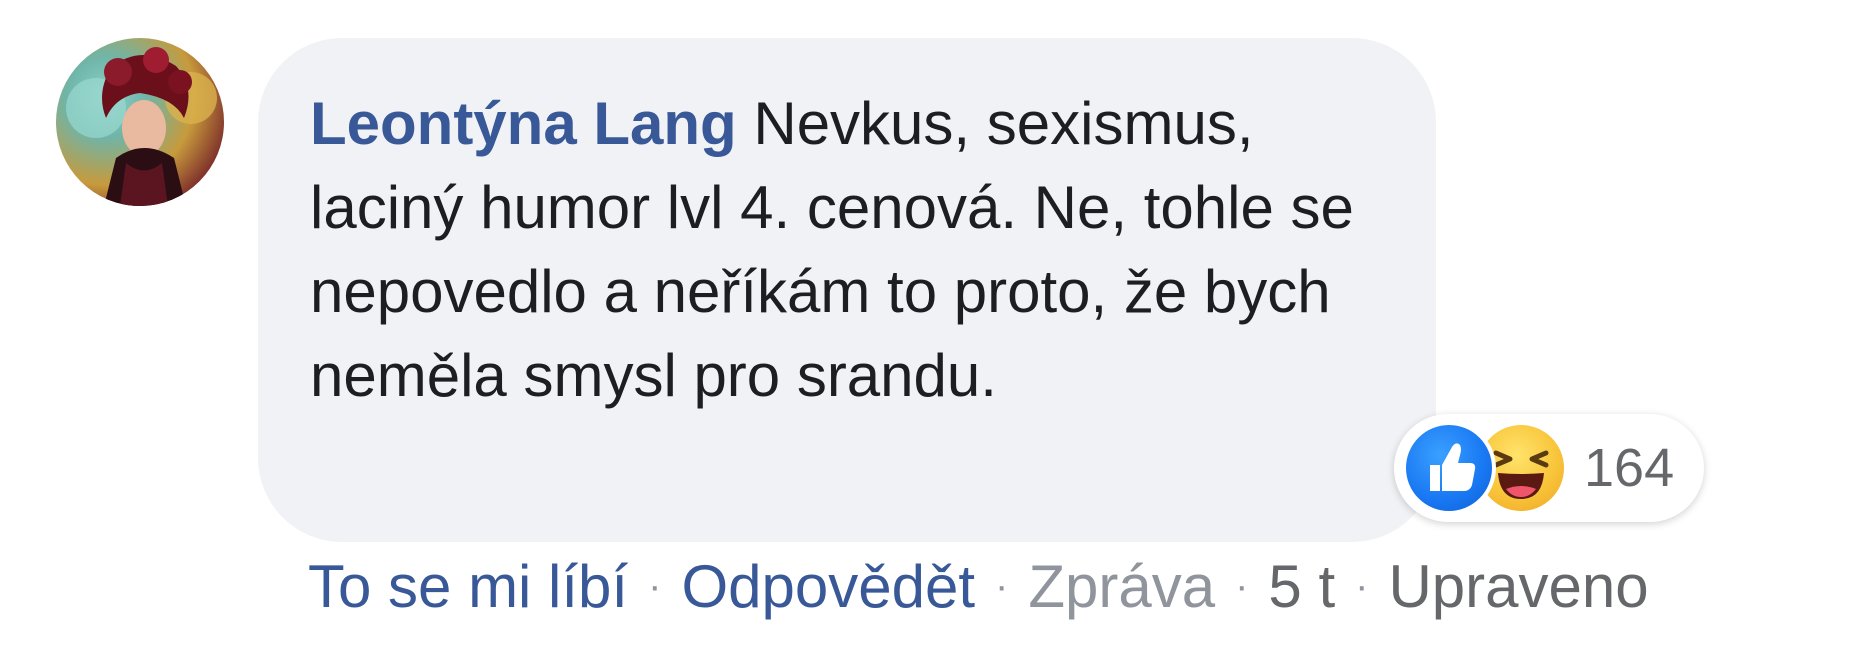  I want to click on reaction-count: 164, so click(1629, 468).